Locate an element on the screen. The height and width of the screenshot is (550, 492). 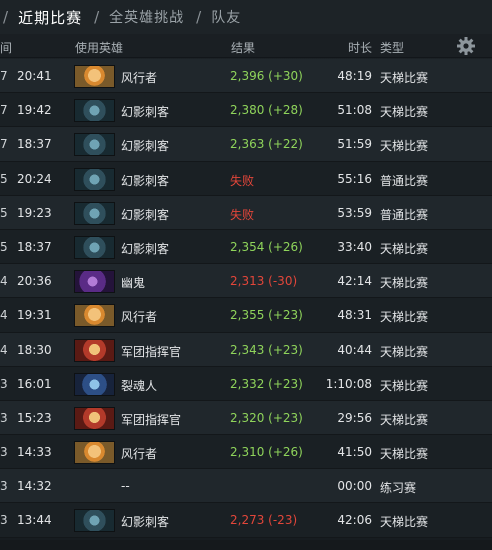
match-result: 2,380 (+28) is located at coordinates (266, 110).